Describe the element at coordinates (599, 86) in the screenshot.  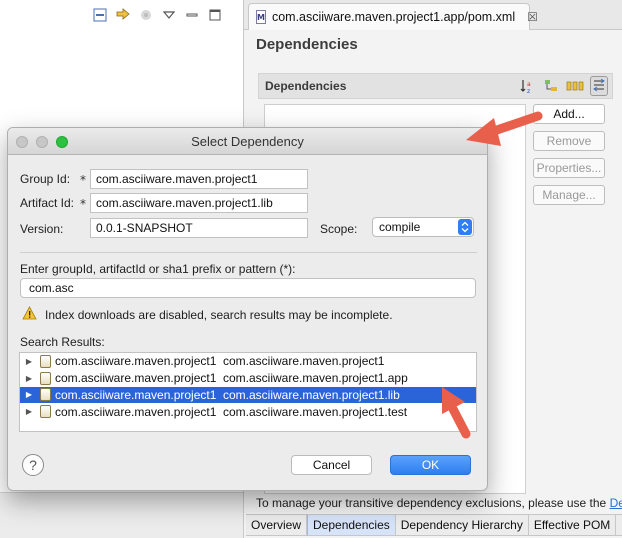
I see `filter-icon` at that location.